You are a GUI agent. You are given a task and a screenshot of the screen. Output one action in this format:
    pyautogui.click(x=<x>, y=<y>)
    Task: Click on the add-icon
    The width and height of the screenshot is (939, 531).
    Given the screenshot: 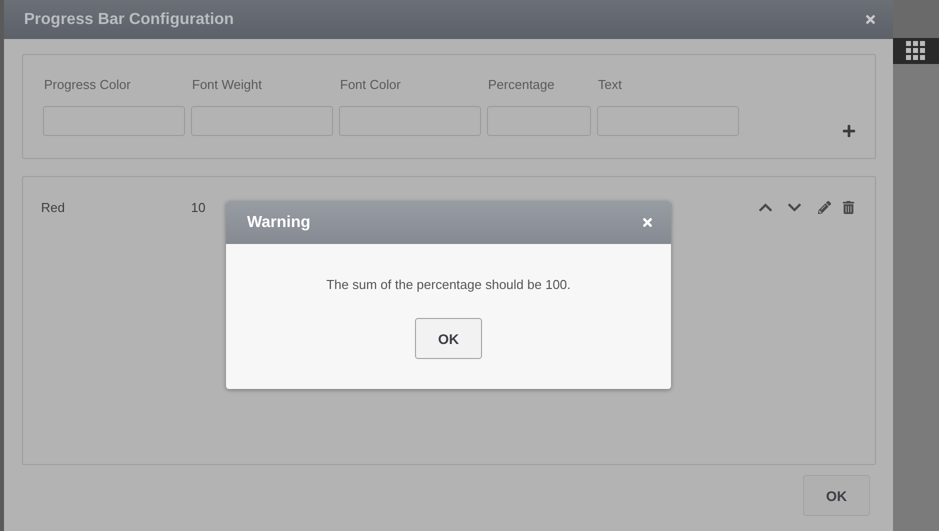 What is the action you would take?
    pyautogui.click(x=849, y=131)
    